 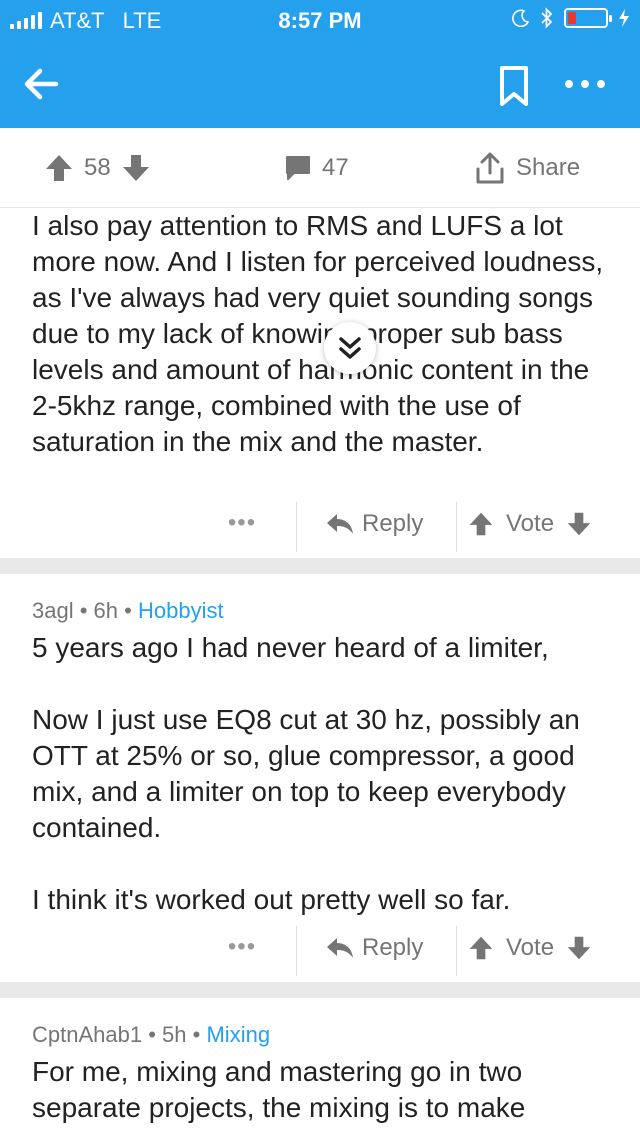 I want to click on share-icon, so click(x=490, y=168).